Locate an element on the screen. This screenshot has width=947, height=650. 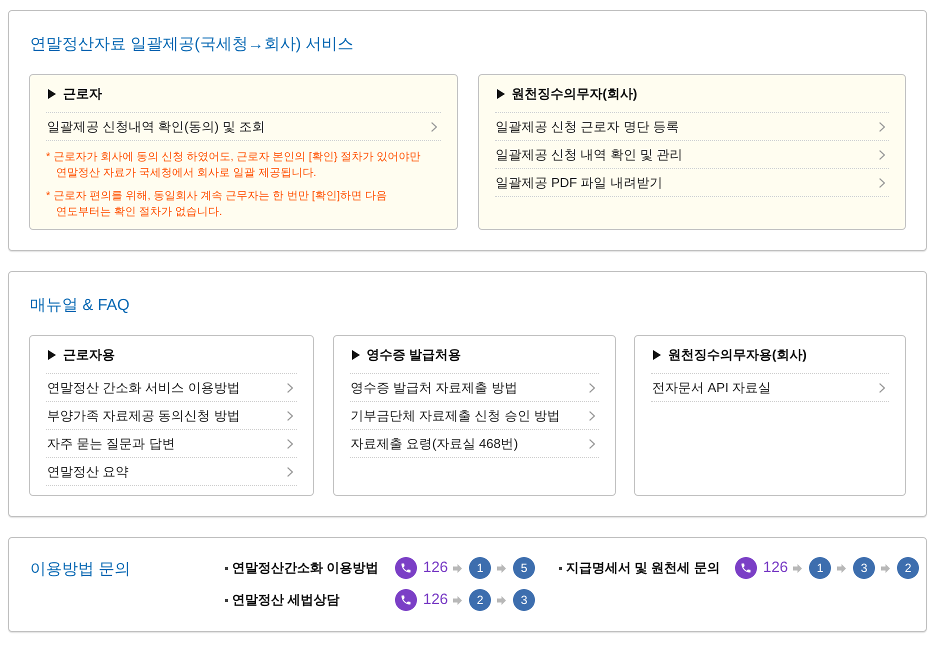
section-title: 매뉴얼 & FAQ is located at coordinates (80, 306).